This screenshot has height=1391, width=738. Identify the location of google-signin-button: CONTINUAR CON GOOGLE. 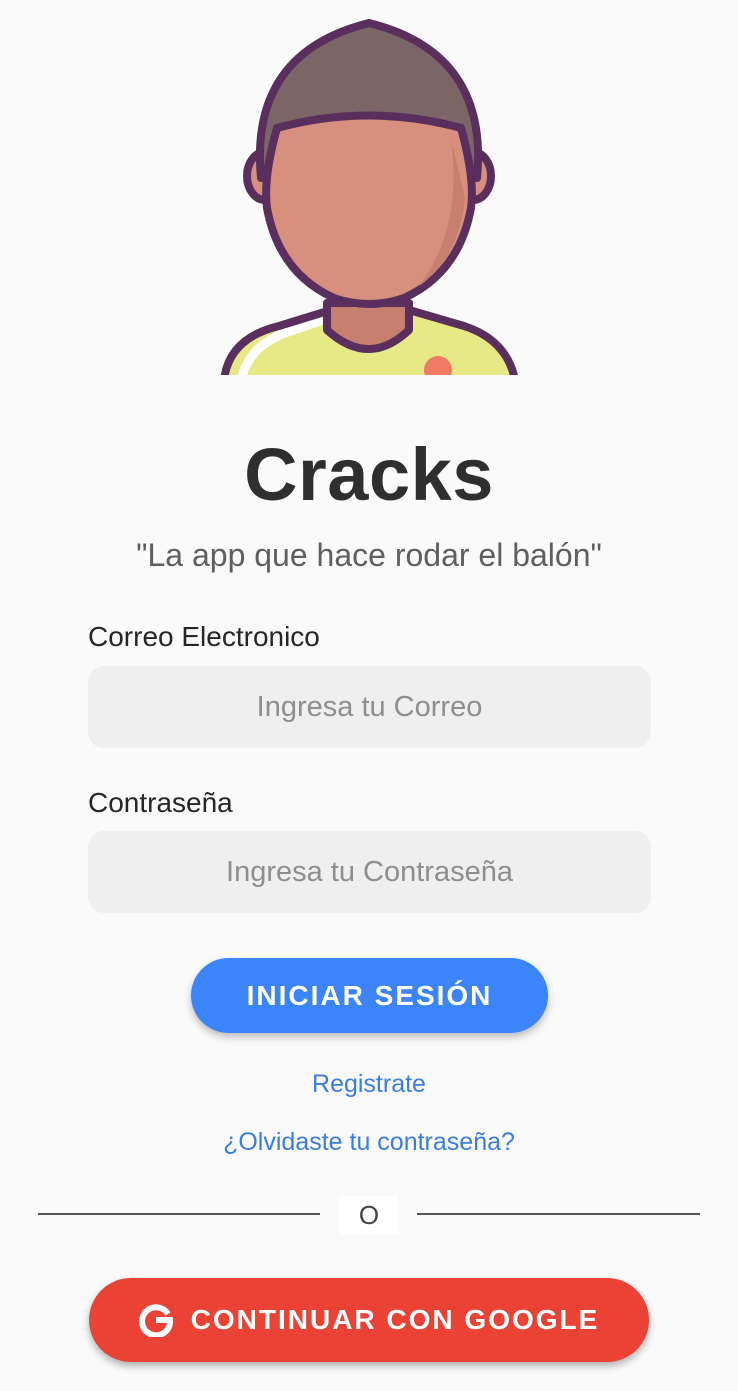
(369, 1320).